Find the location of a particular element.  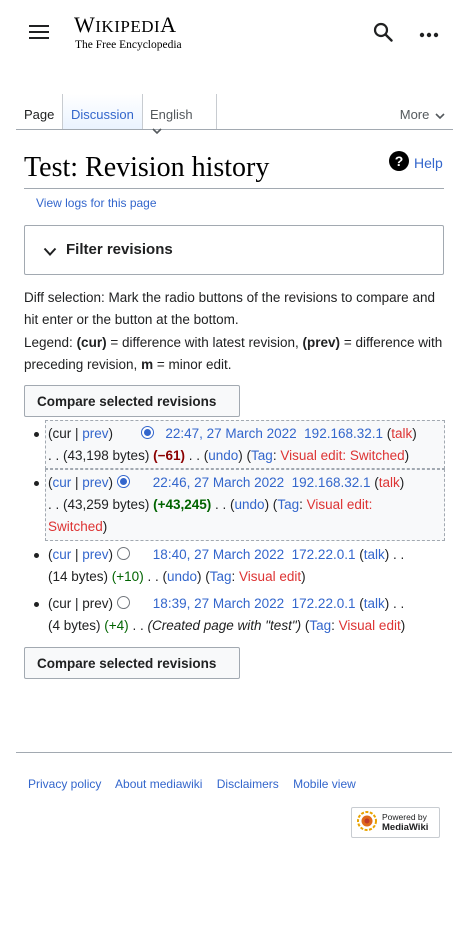

compare-revisions-button-top: Compare selected revisions is located at coordinates (132, 401).